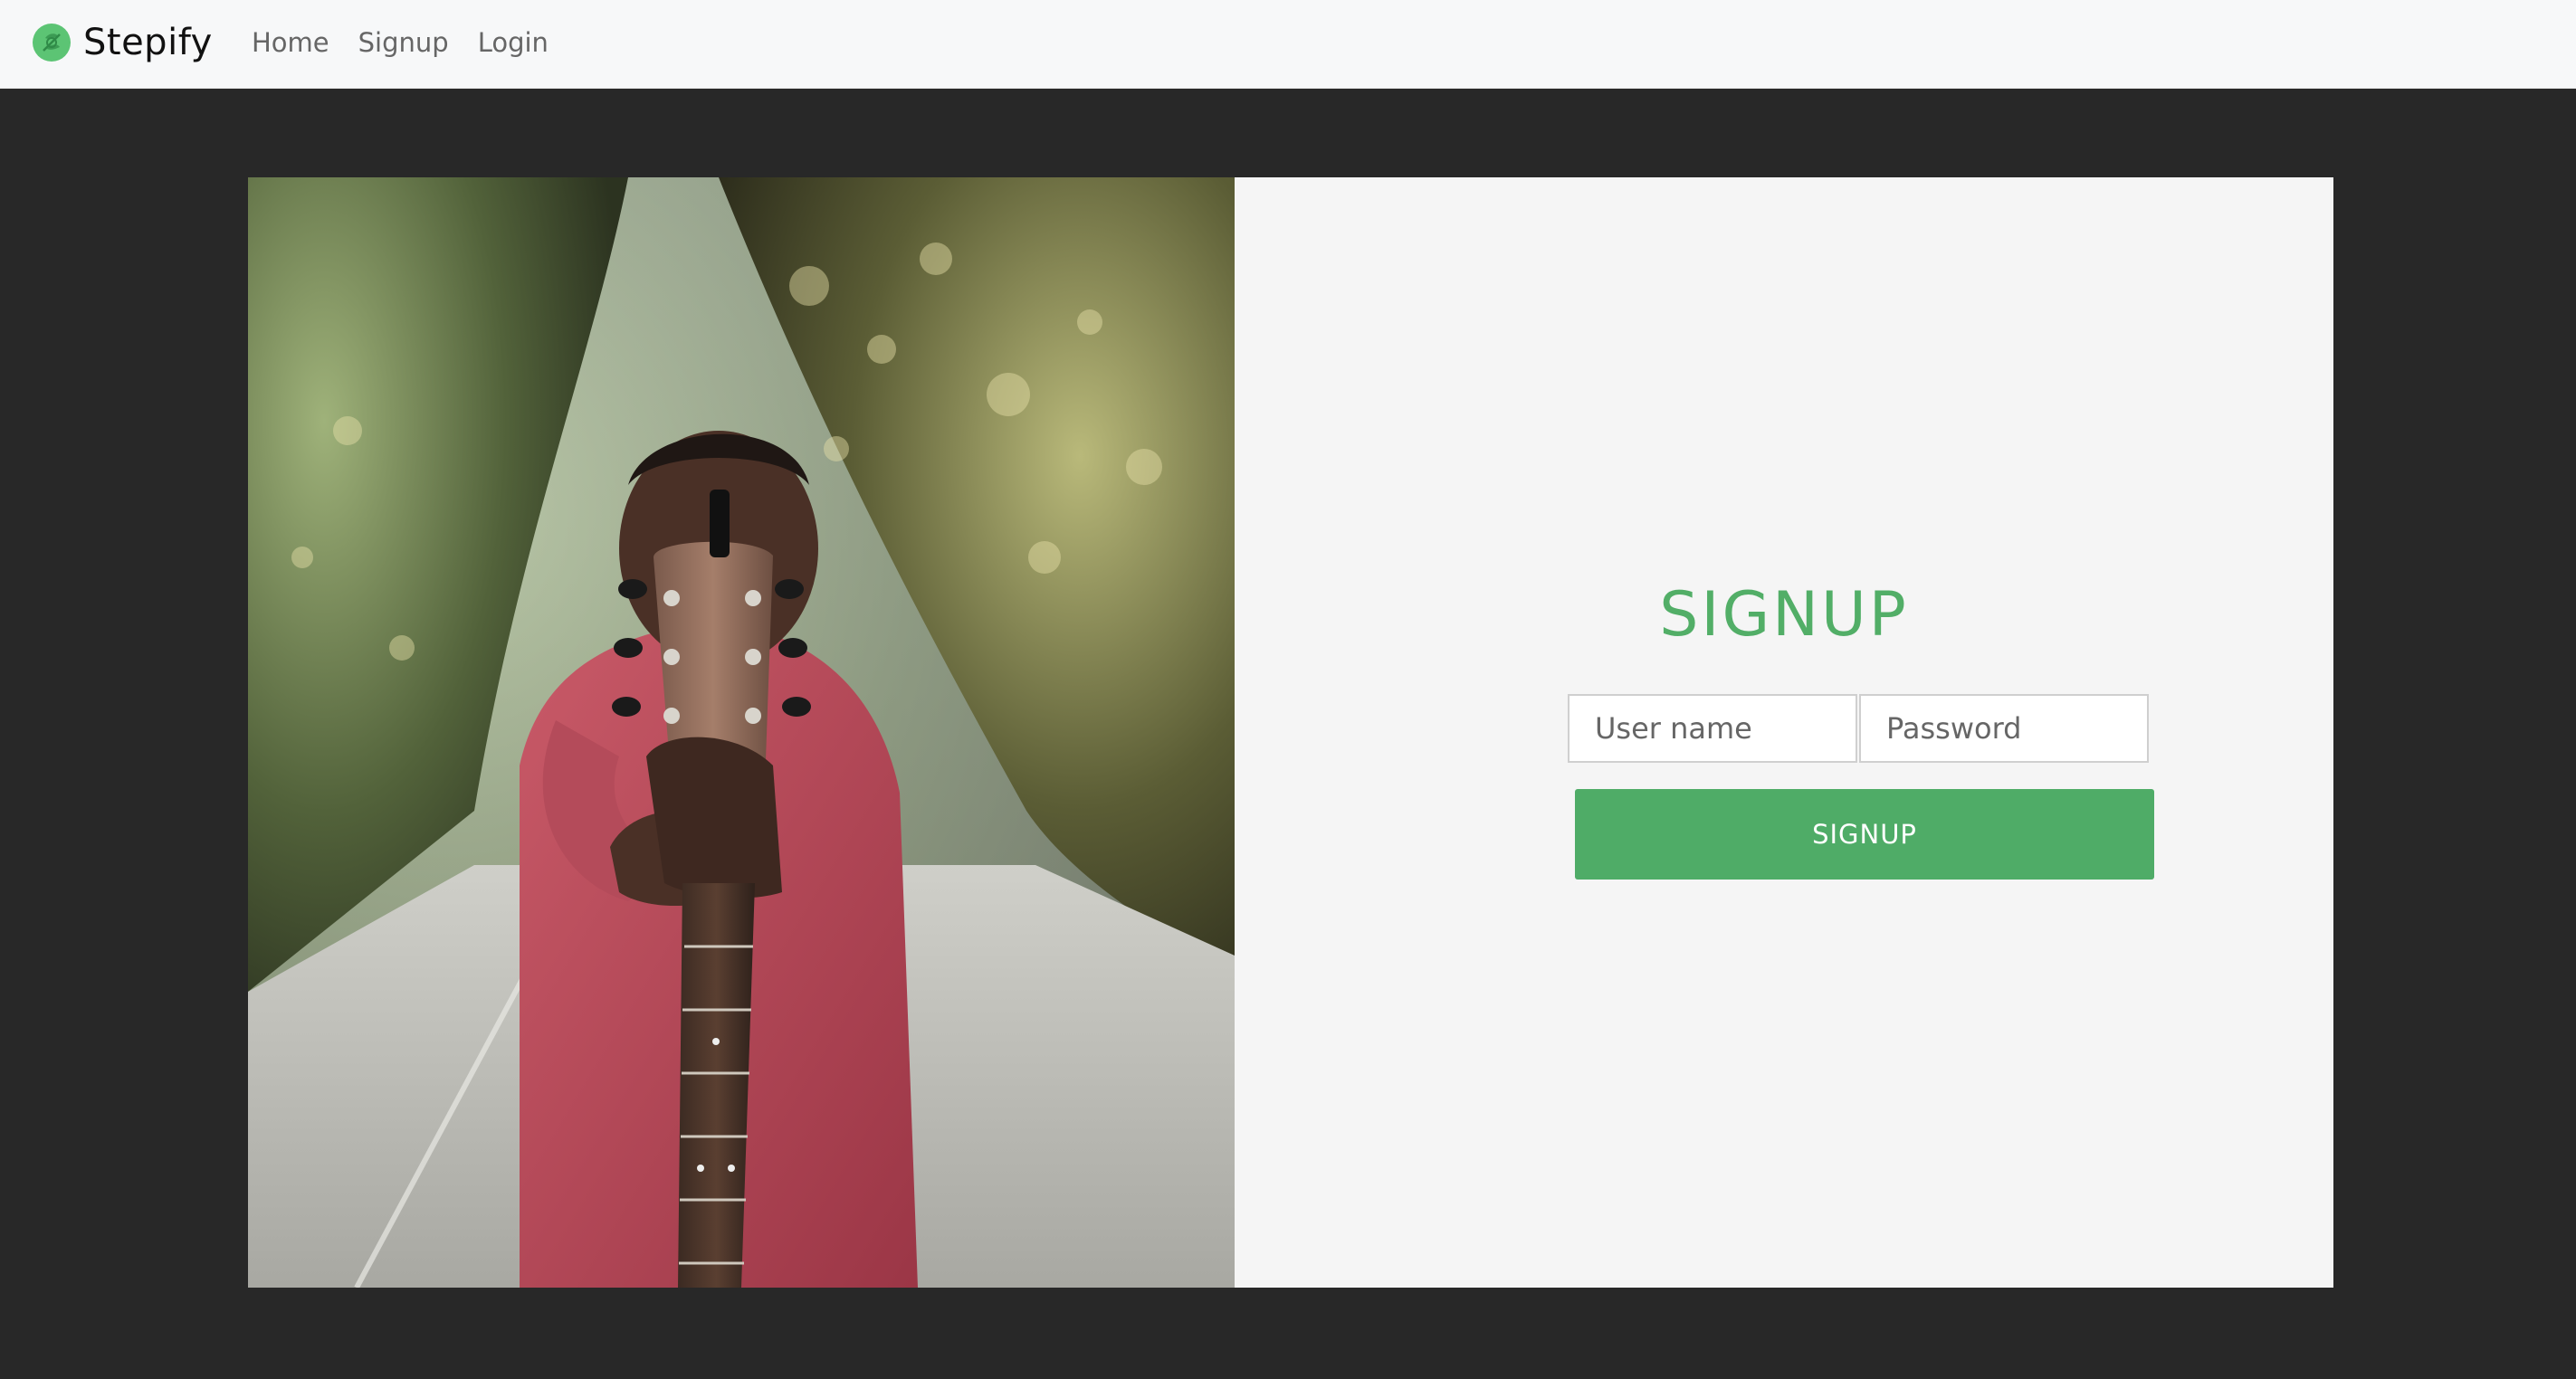  I want to click on leaf-logo-icon, so click(52, 43).